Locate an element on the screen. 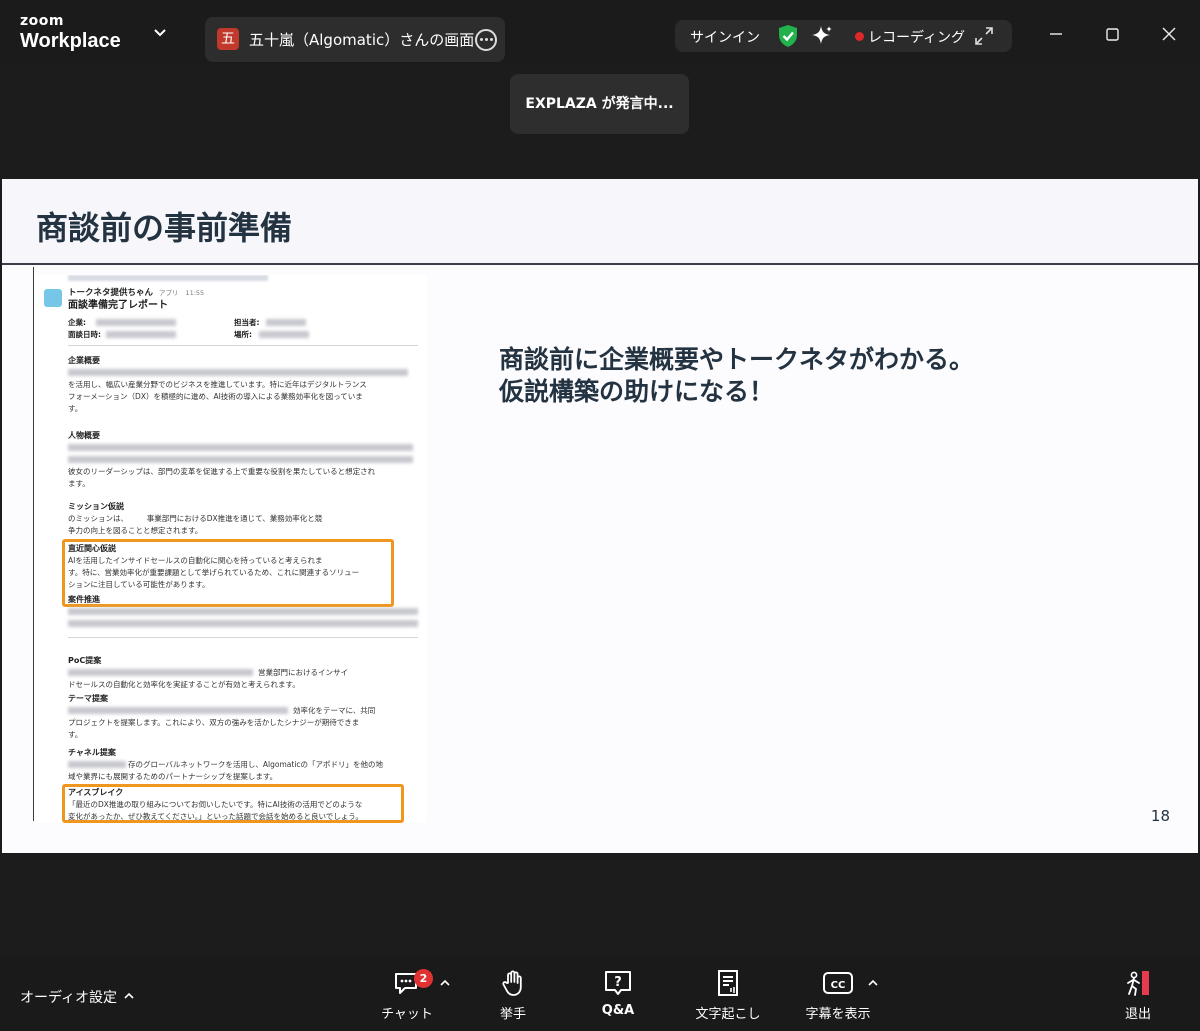 This screenshot has height=1031, width=1200. section-heading: PoC提案 is located at coordinates (85, 660).